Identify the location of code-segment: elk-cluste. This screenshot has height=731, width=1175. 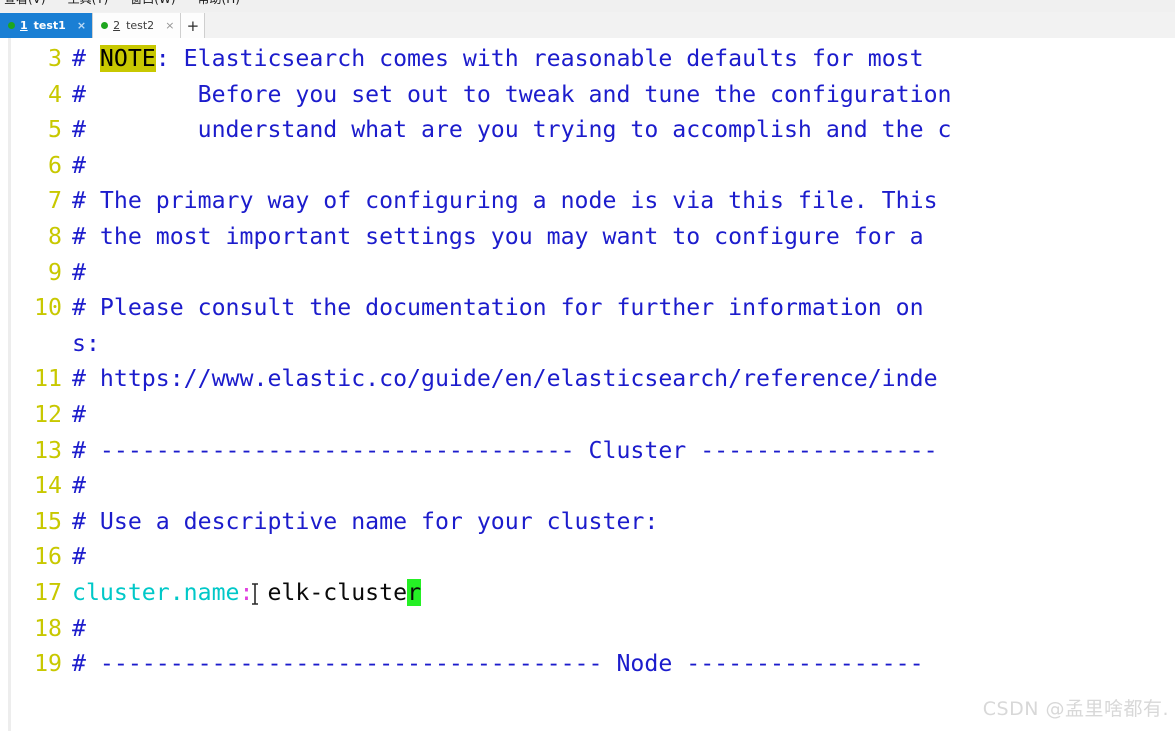
(330, 592).